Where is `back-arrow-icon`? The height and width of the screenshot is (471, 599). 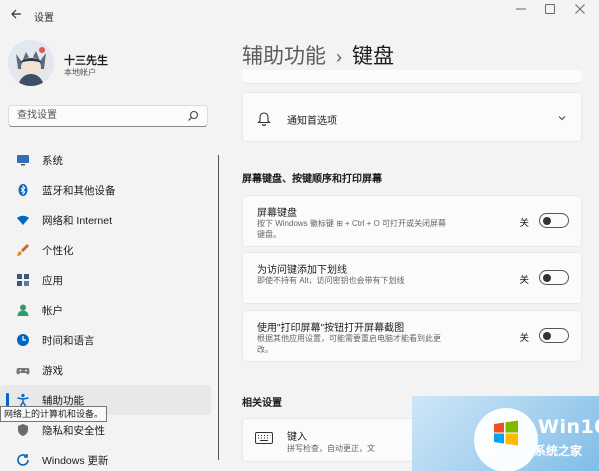 back-arrow-icon is located at coordinates (16, 15).